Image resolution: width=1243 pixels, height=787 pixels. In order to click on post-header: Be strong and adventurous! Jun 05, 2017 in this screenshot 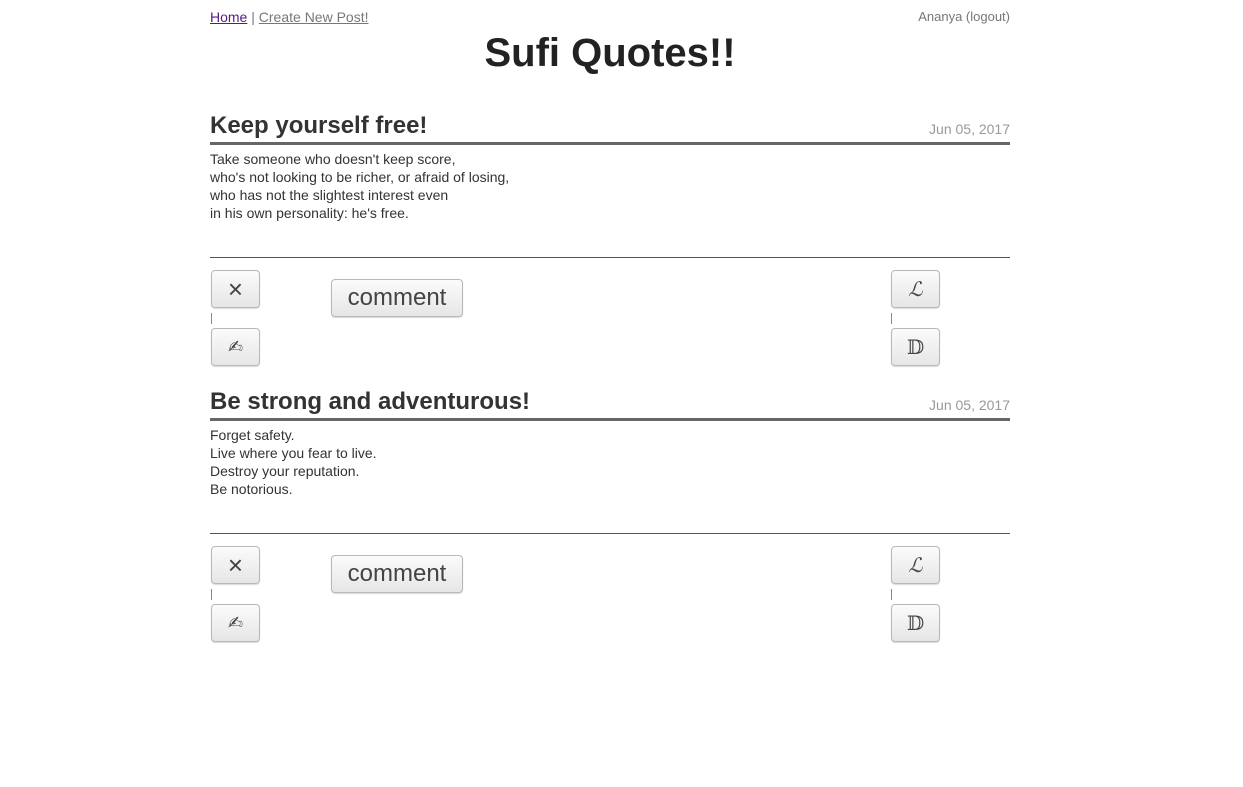, I will do `click(610, 404)`.